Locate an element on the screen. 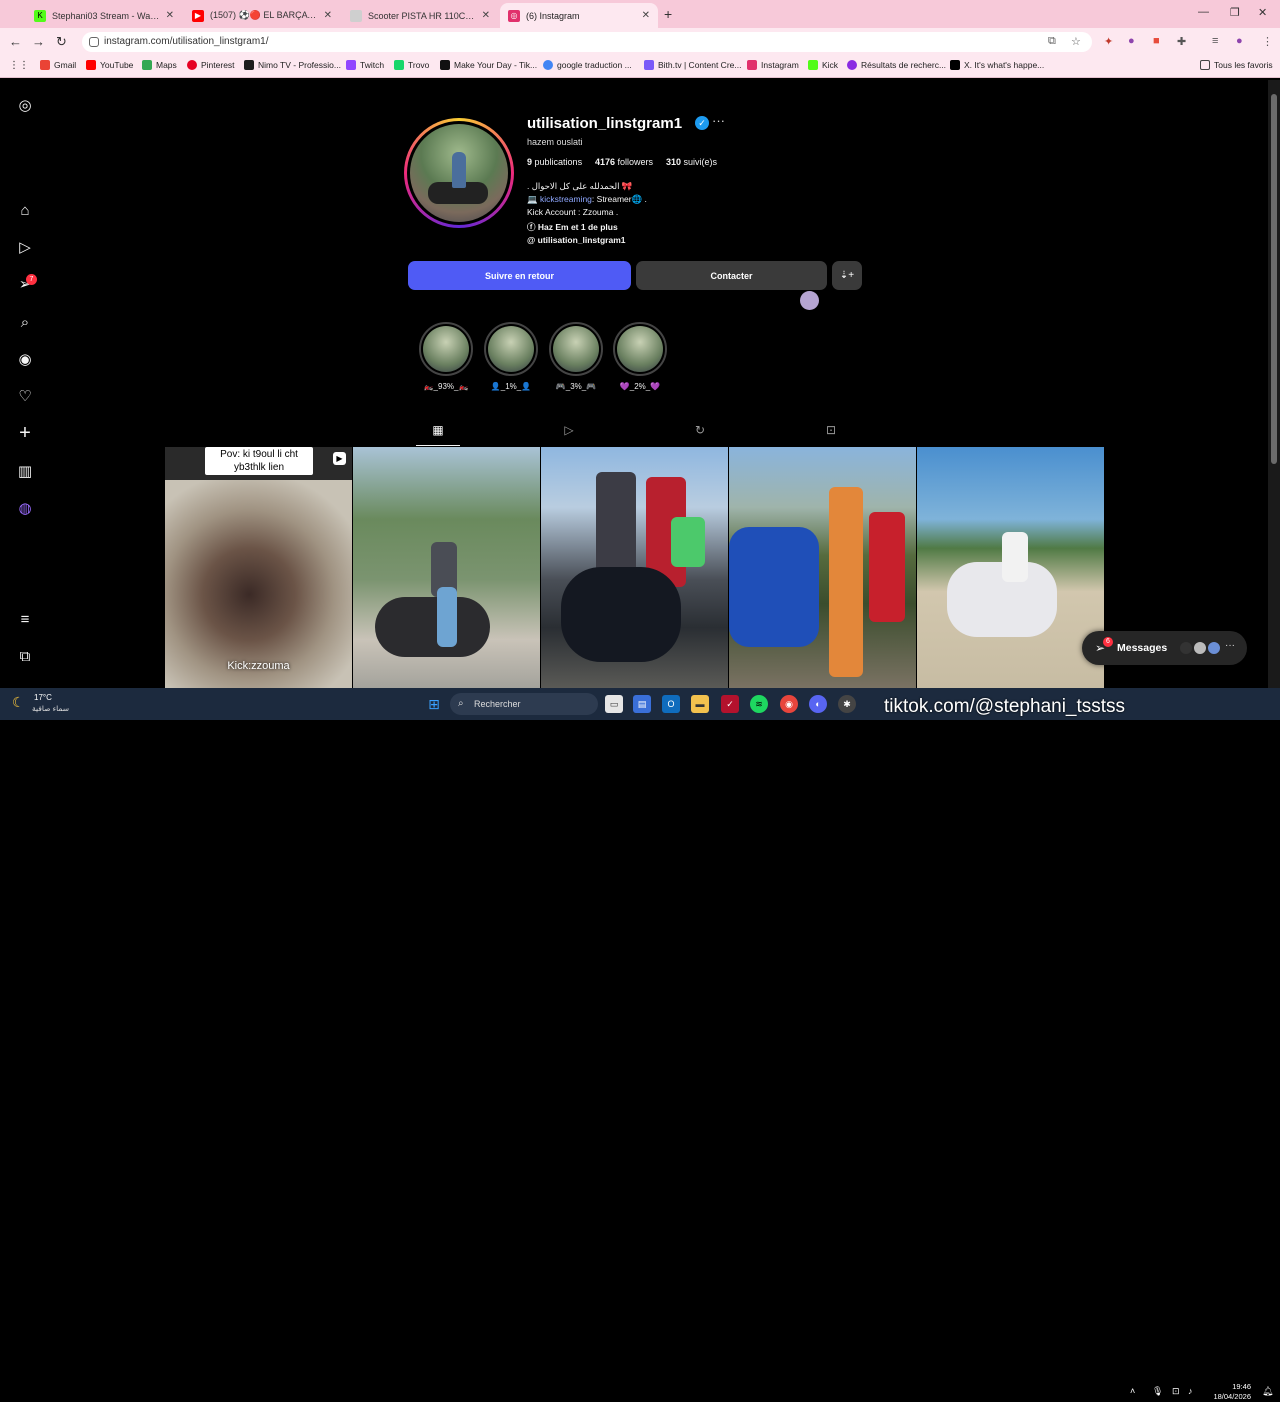  reading-list-icon: ≡ is located at coordinates (1215, 41).